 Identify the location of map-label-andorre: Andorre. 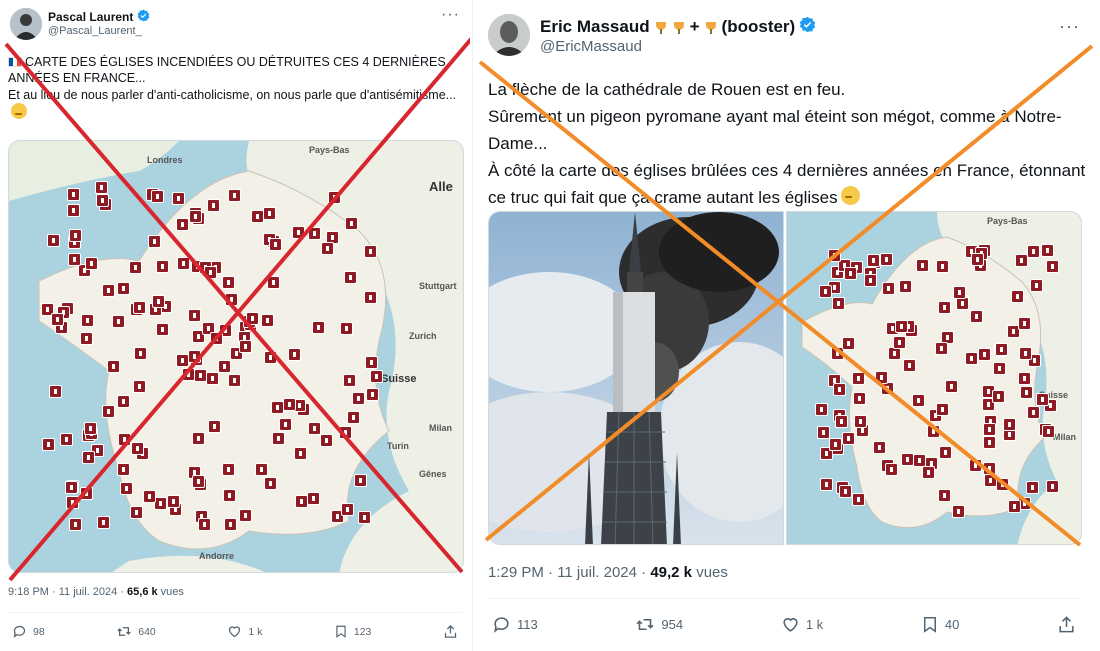
(217, 556).